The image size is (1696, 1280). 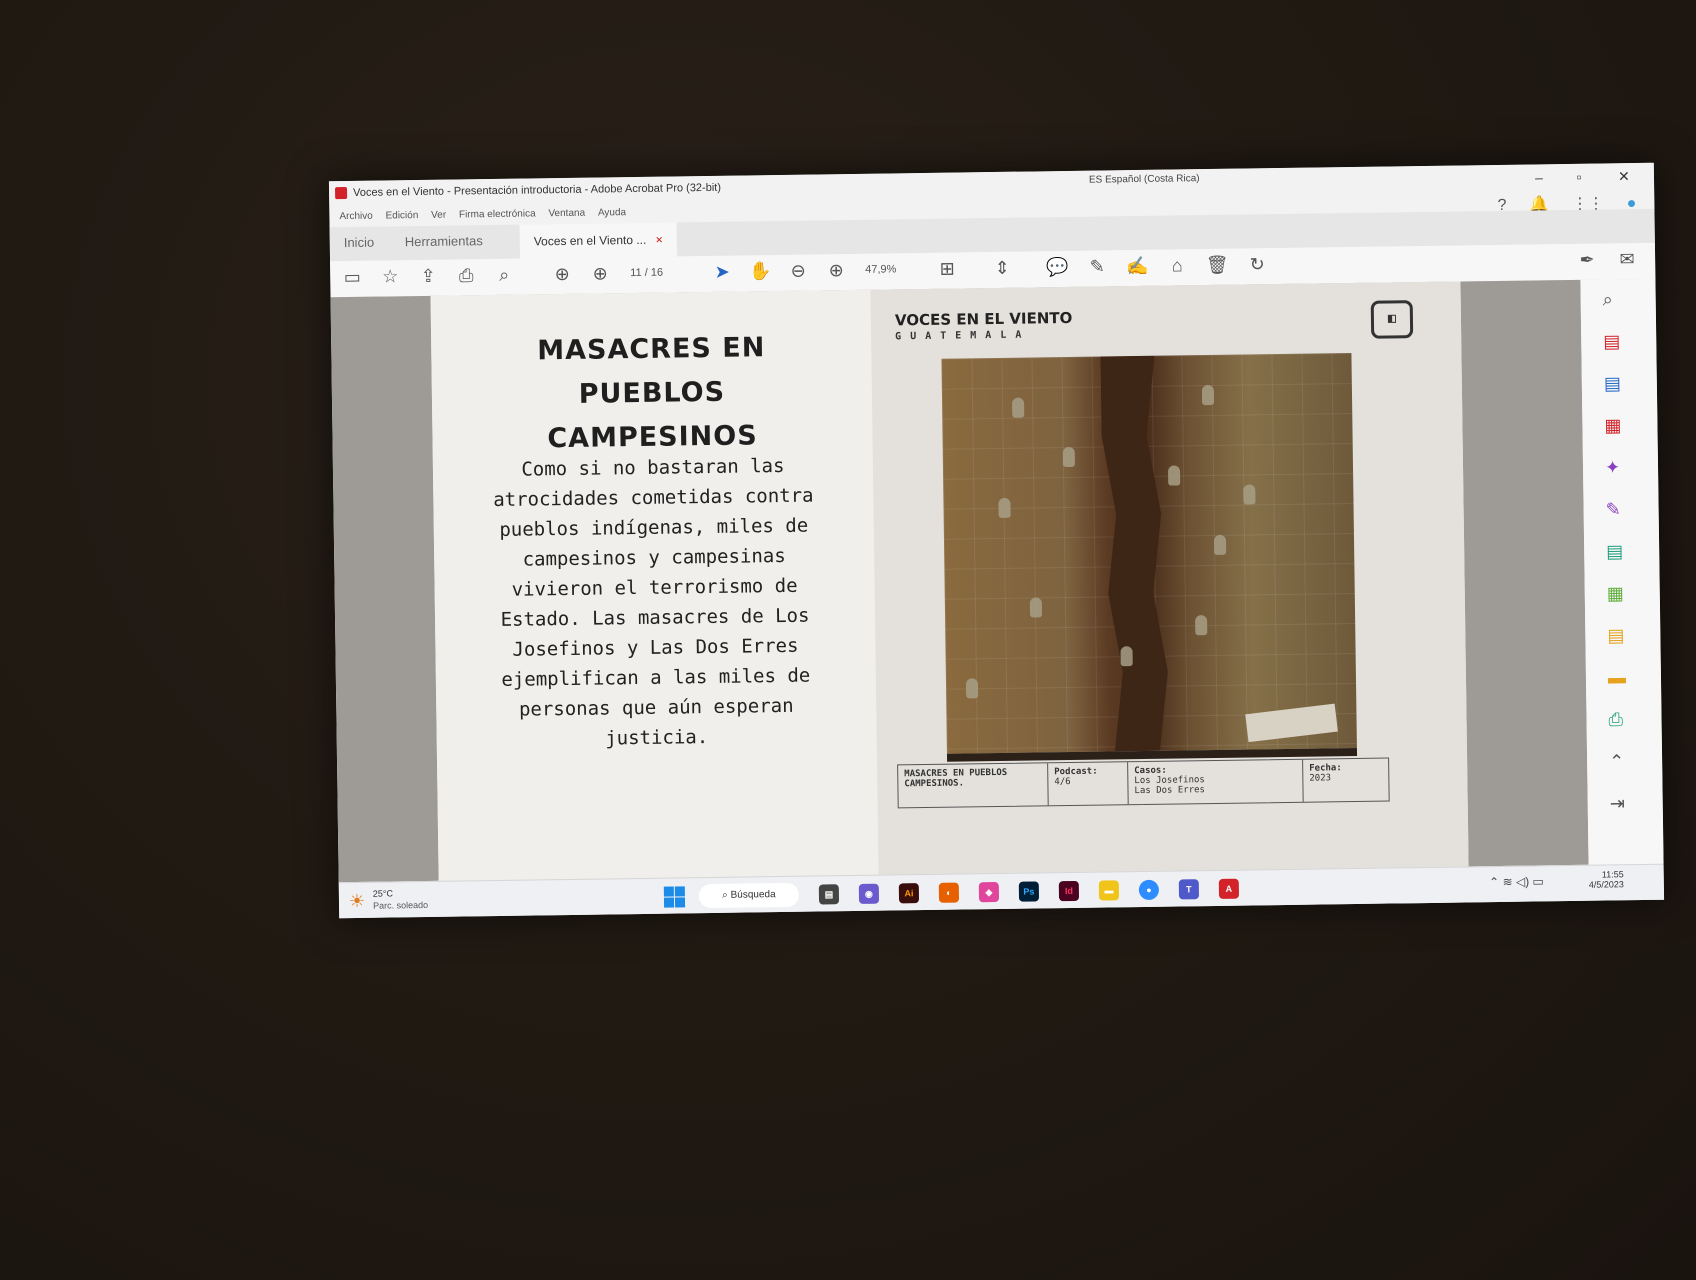 I want to click on star-icon: ☆, so click(x=390, y=276).